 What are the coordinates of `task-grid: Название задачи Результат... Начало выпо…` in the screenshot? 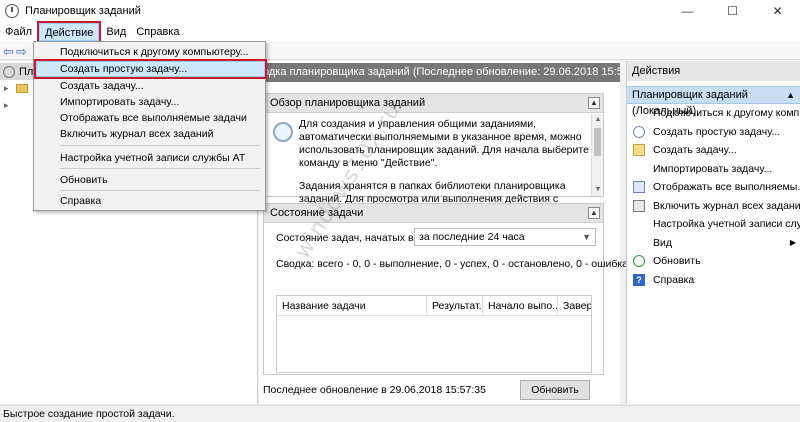 It's located at (434, 334).